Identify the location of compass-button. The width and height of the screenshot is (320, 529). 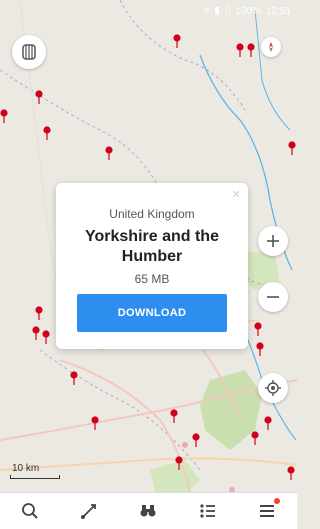
(271, 47).